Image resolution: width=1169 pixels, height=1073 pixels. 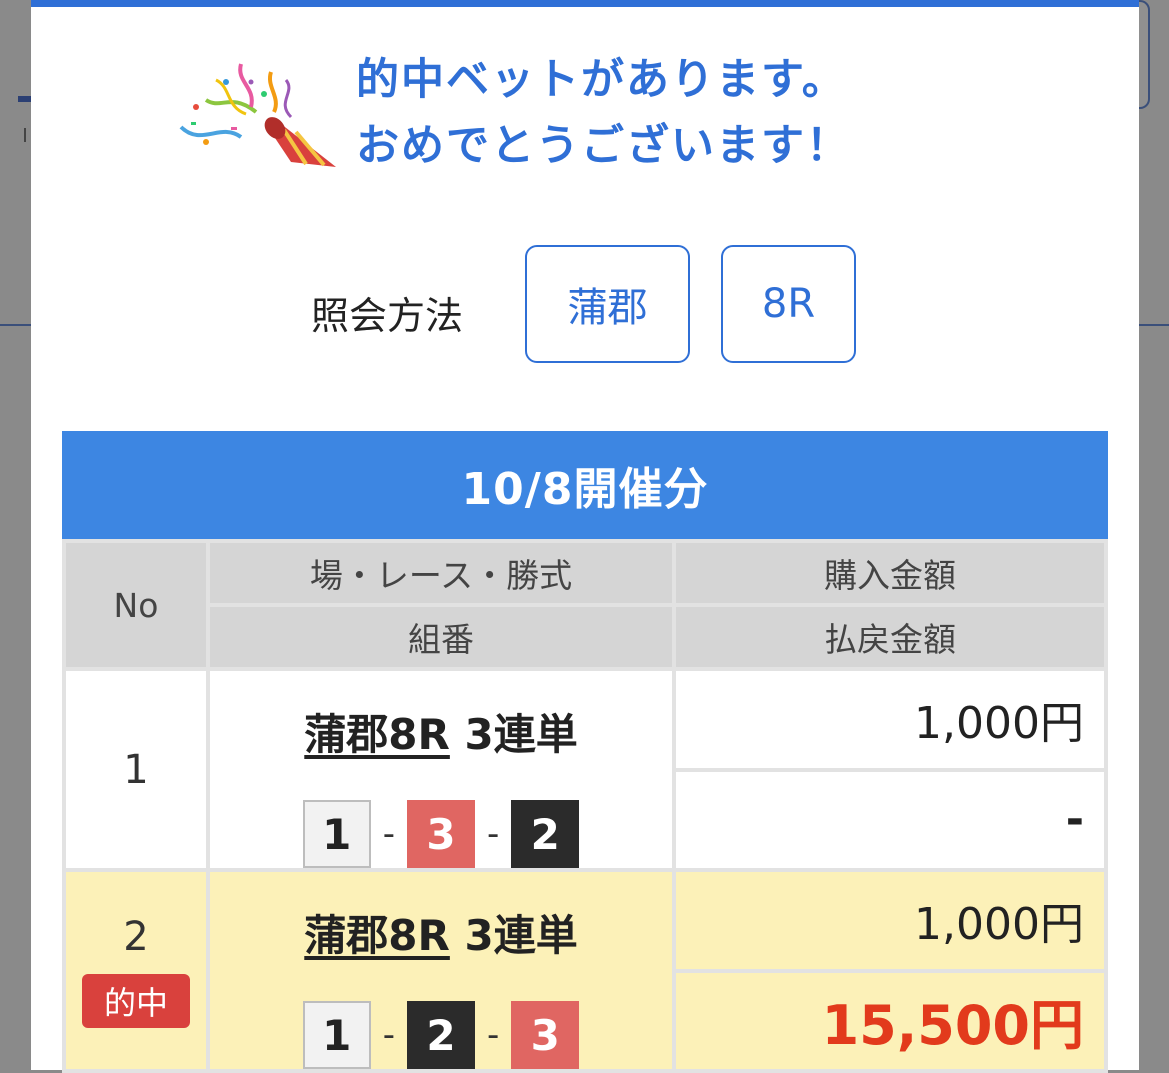 I want to click on race-cell: 蒲郡8R 3連単 1 - 2 - 3, so click(x=441, y=970).